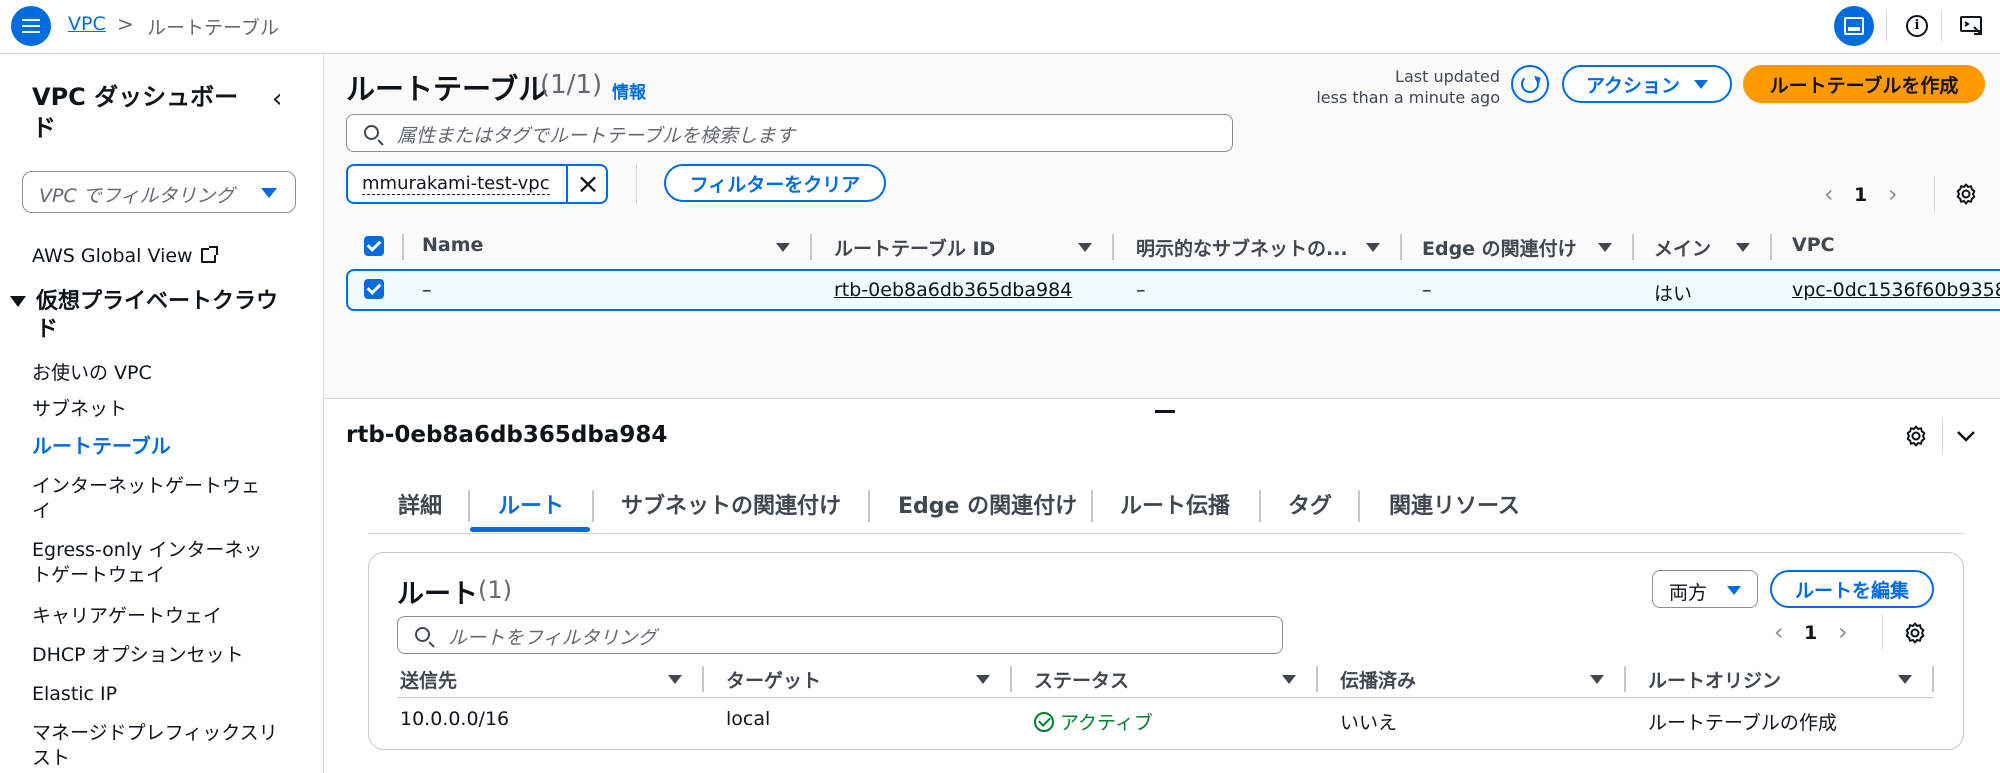 The height and width of the screenshot is (773, 2000). I want to click on refresh-icon, so click(1530, 84).